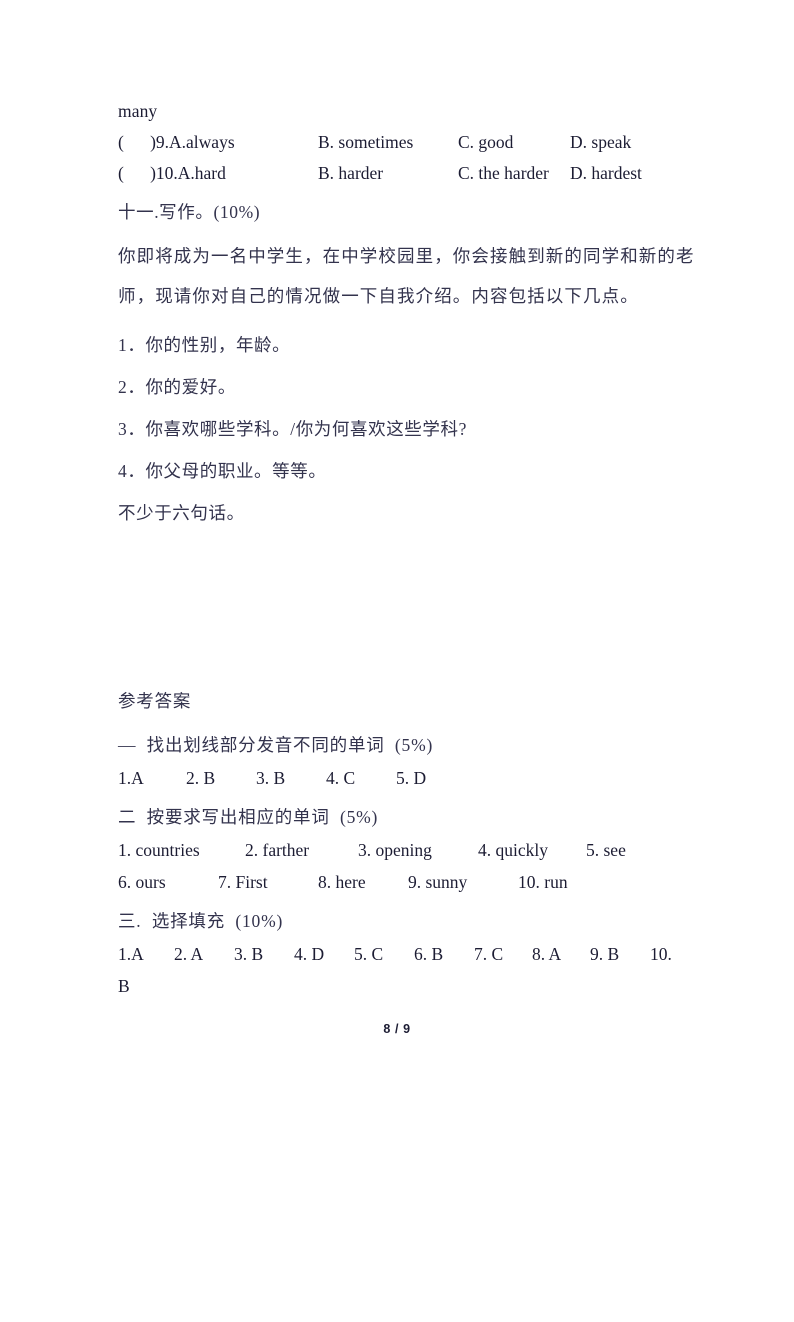 The width and height of the screenshot is (794, 1322). I want to click on answer-item: 2. A, so click(189, 954).